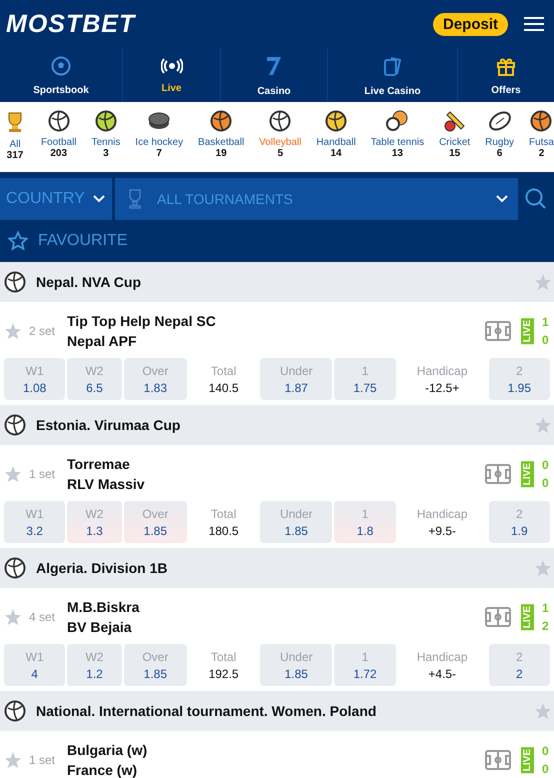 This screenshot has height=778, width=554. Describe the element at coordinates (107, 750) in the screenshot. I see `team-name: Bulgaria (w)` at that location.